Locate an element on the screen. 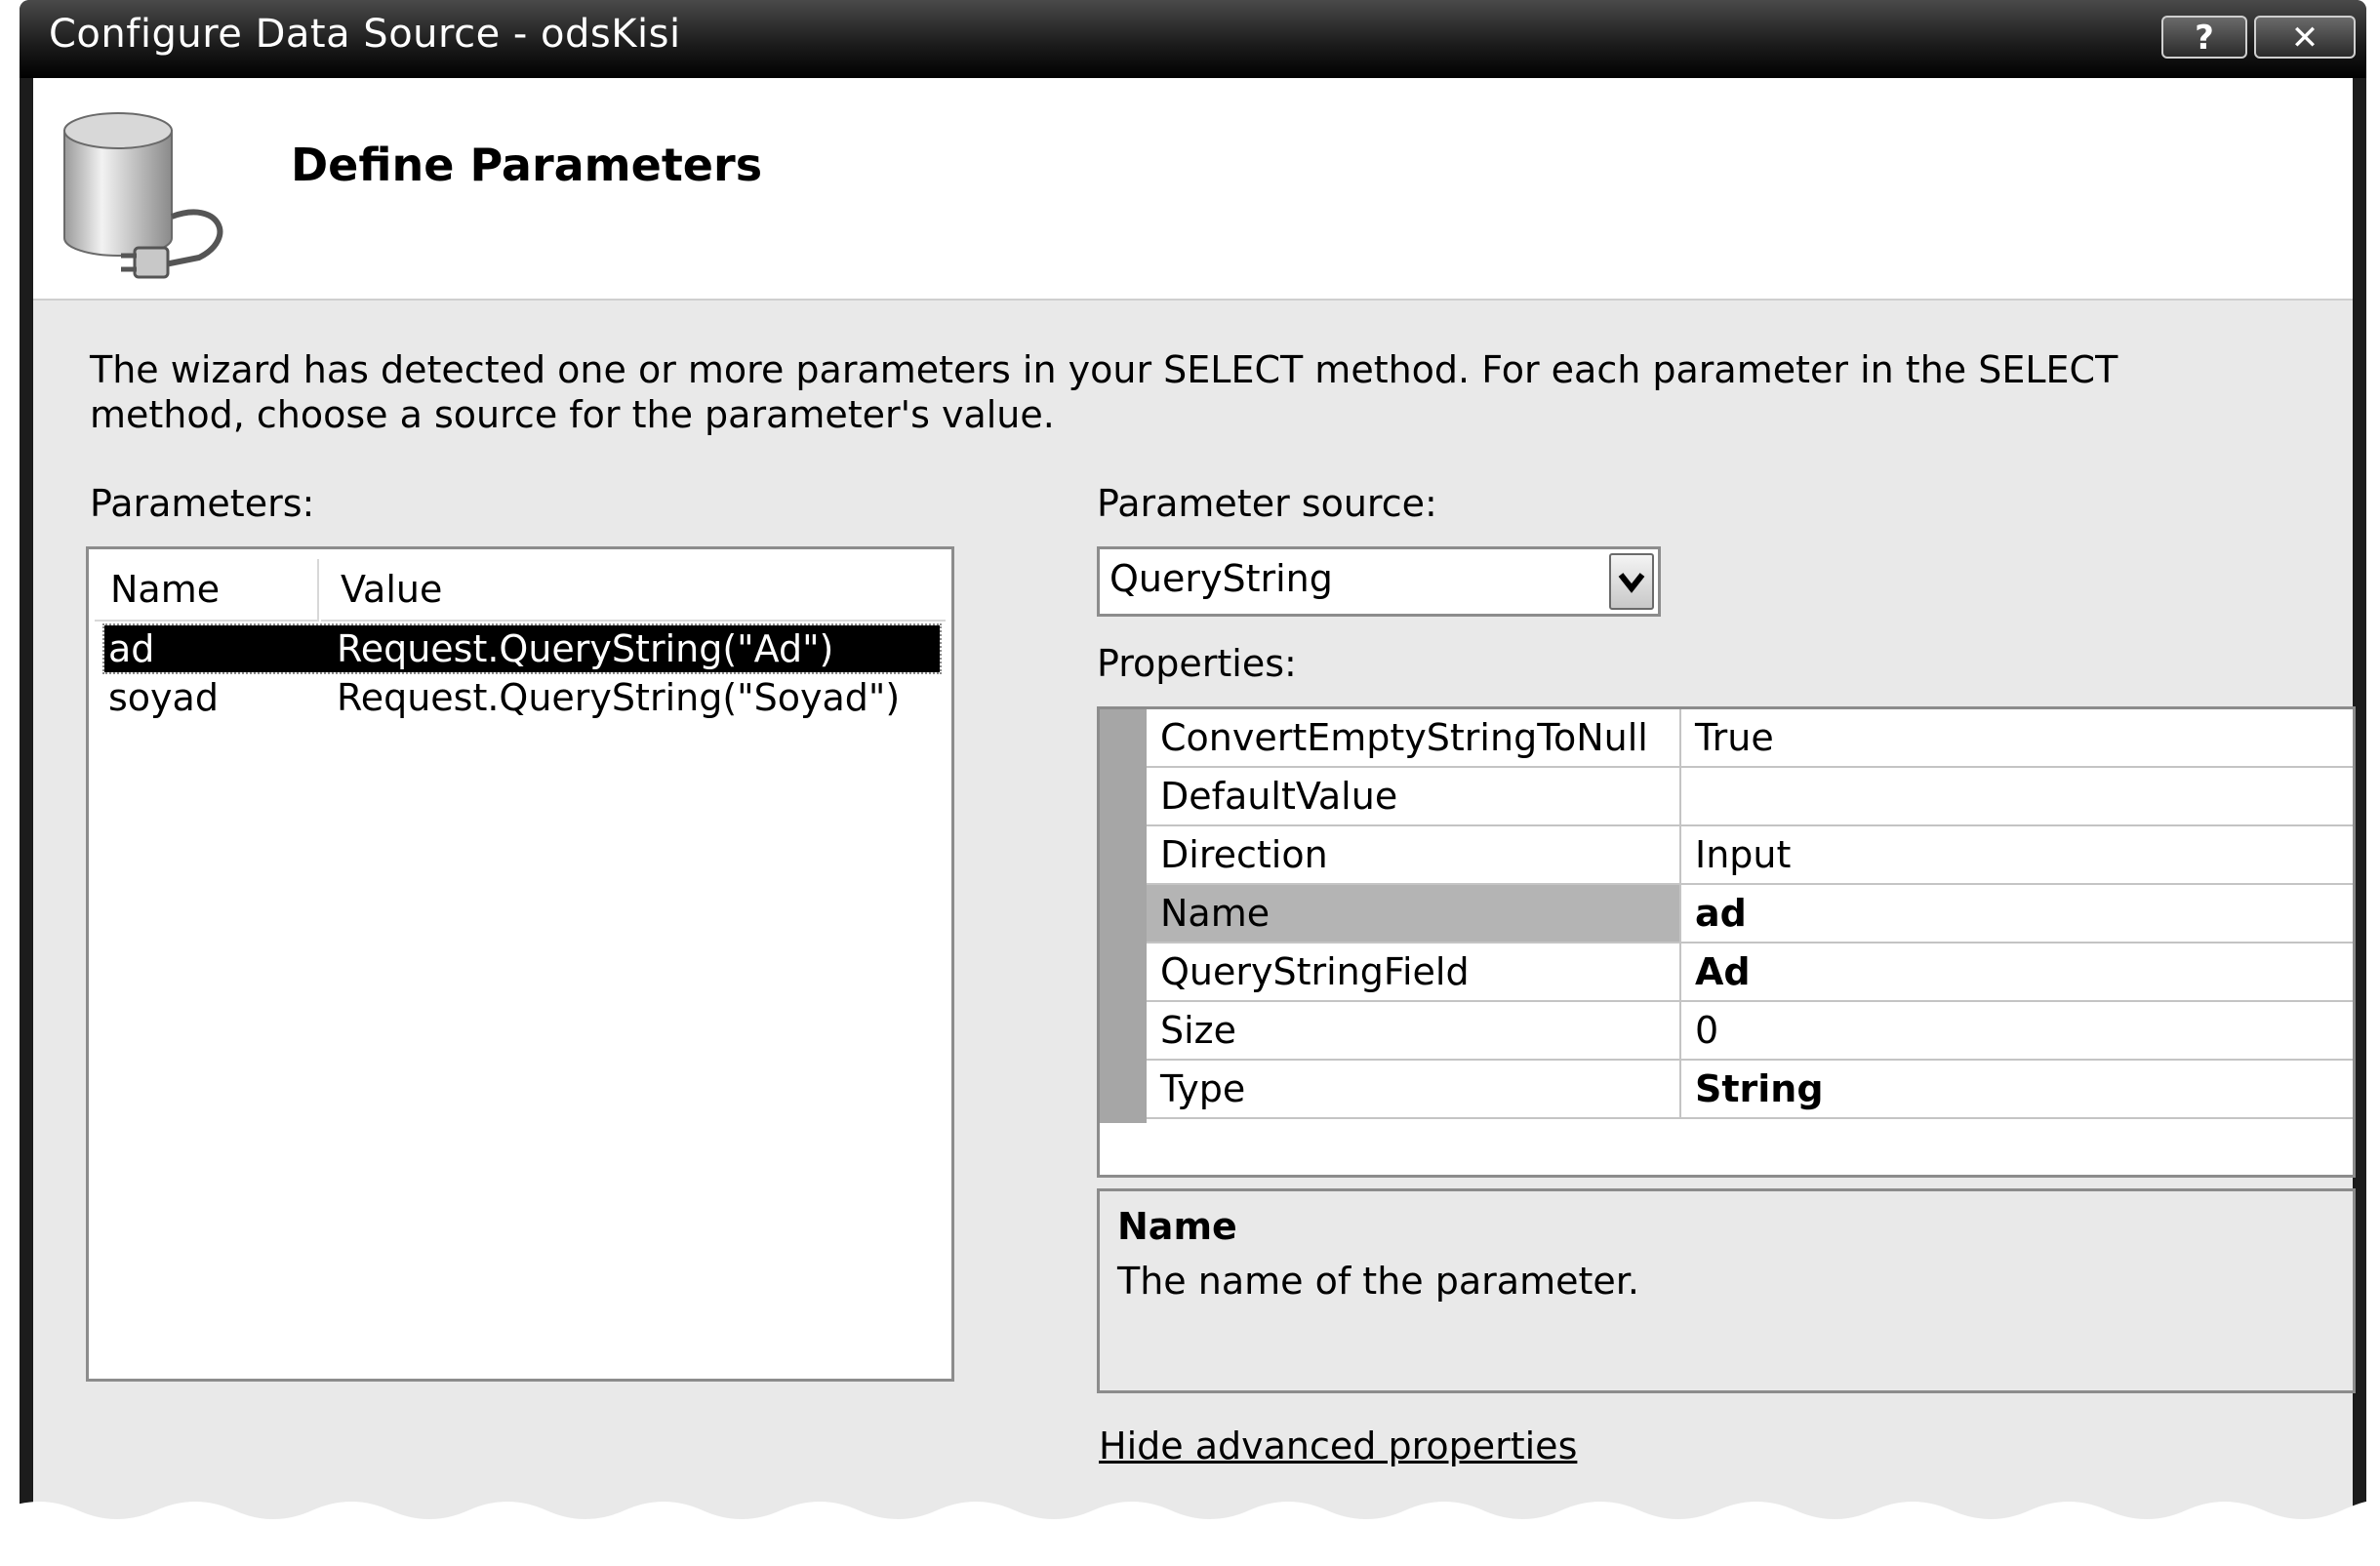  parameter-source-label: Parameter source: is located at coordinates (1267, 503).